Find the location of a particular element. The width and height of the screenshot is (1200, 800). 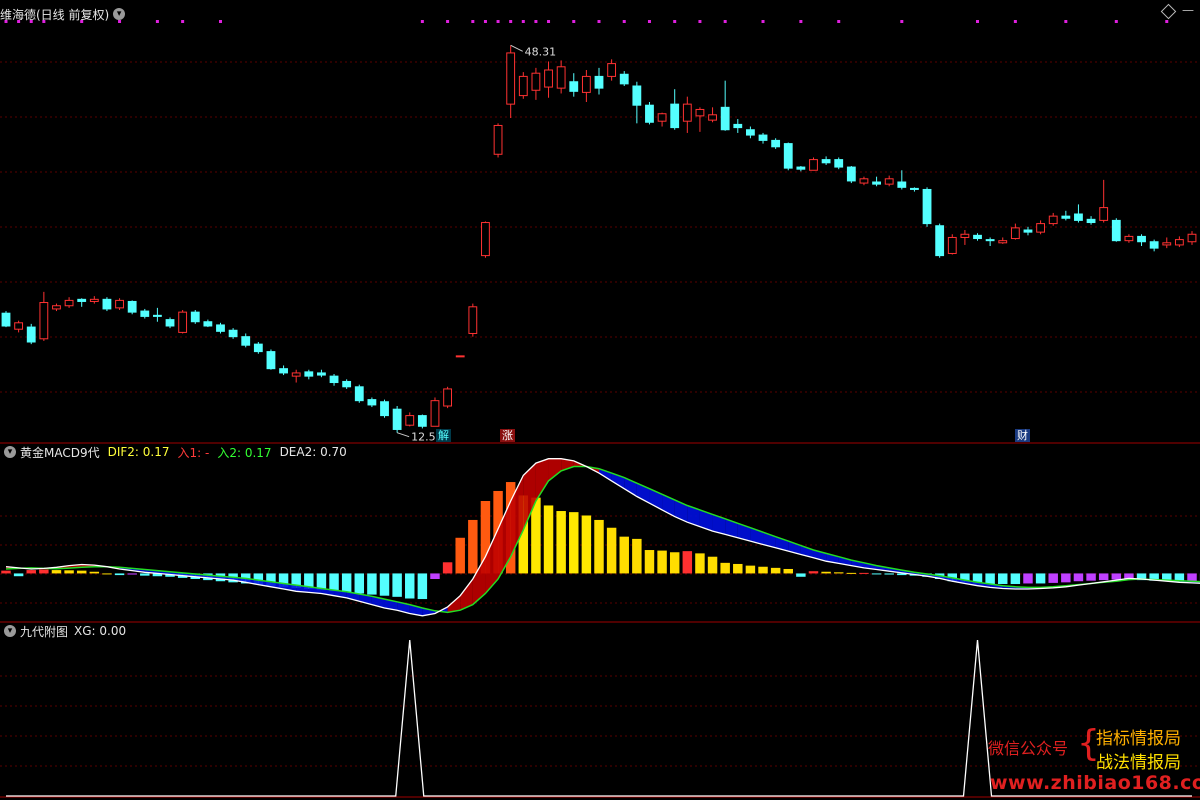

macd-title: 黄金MACD9代 is located at coordinates (60, 452).